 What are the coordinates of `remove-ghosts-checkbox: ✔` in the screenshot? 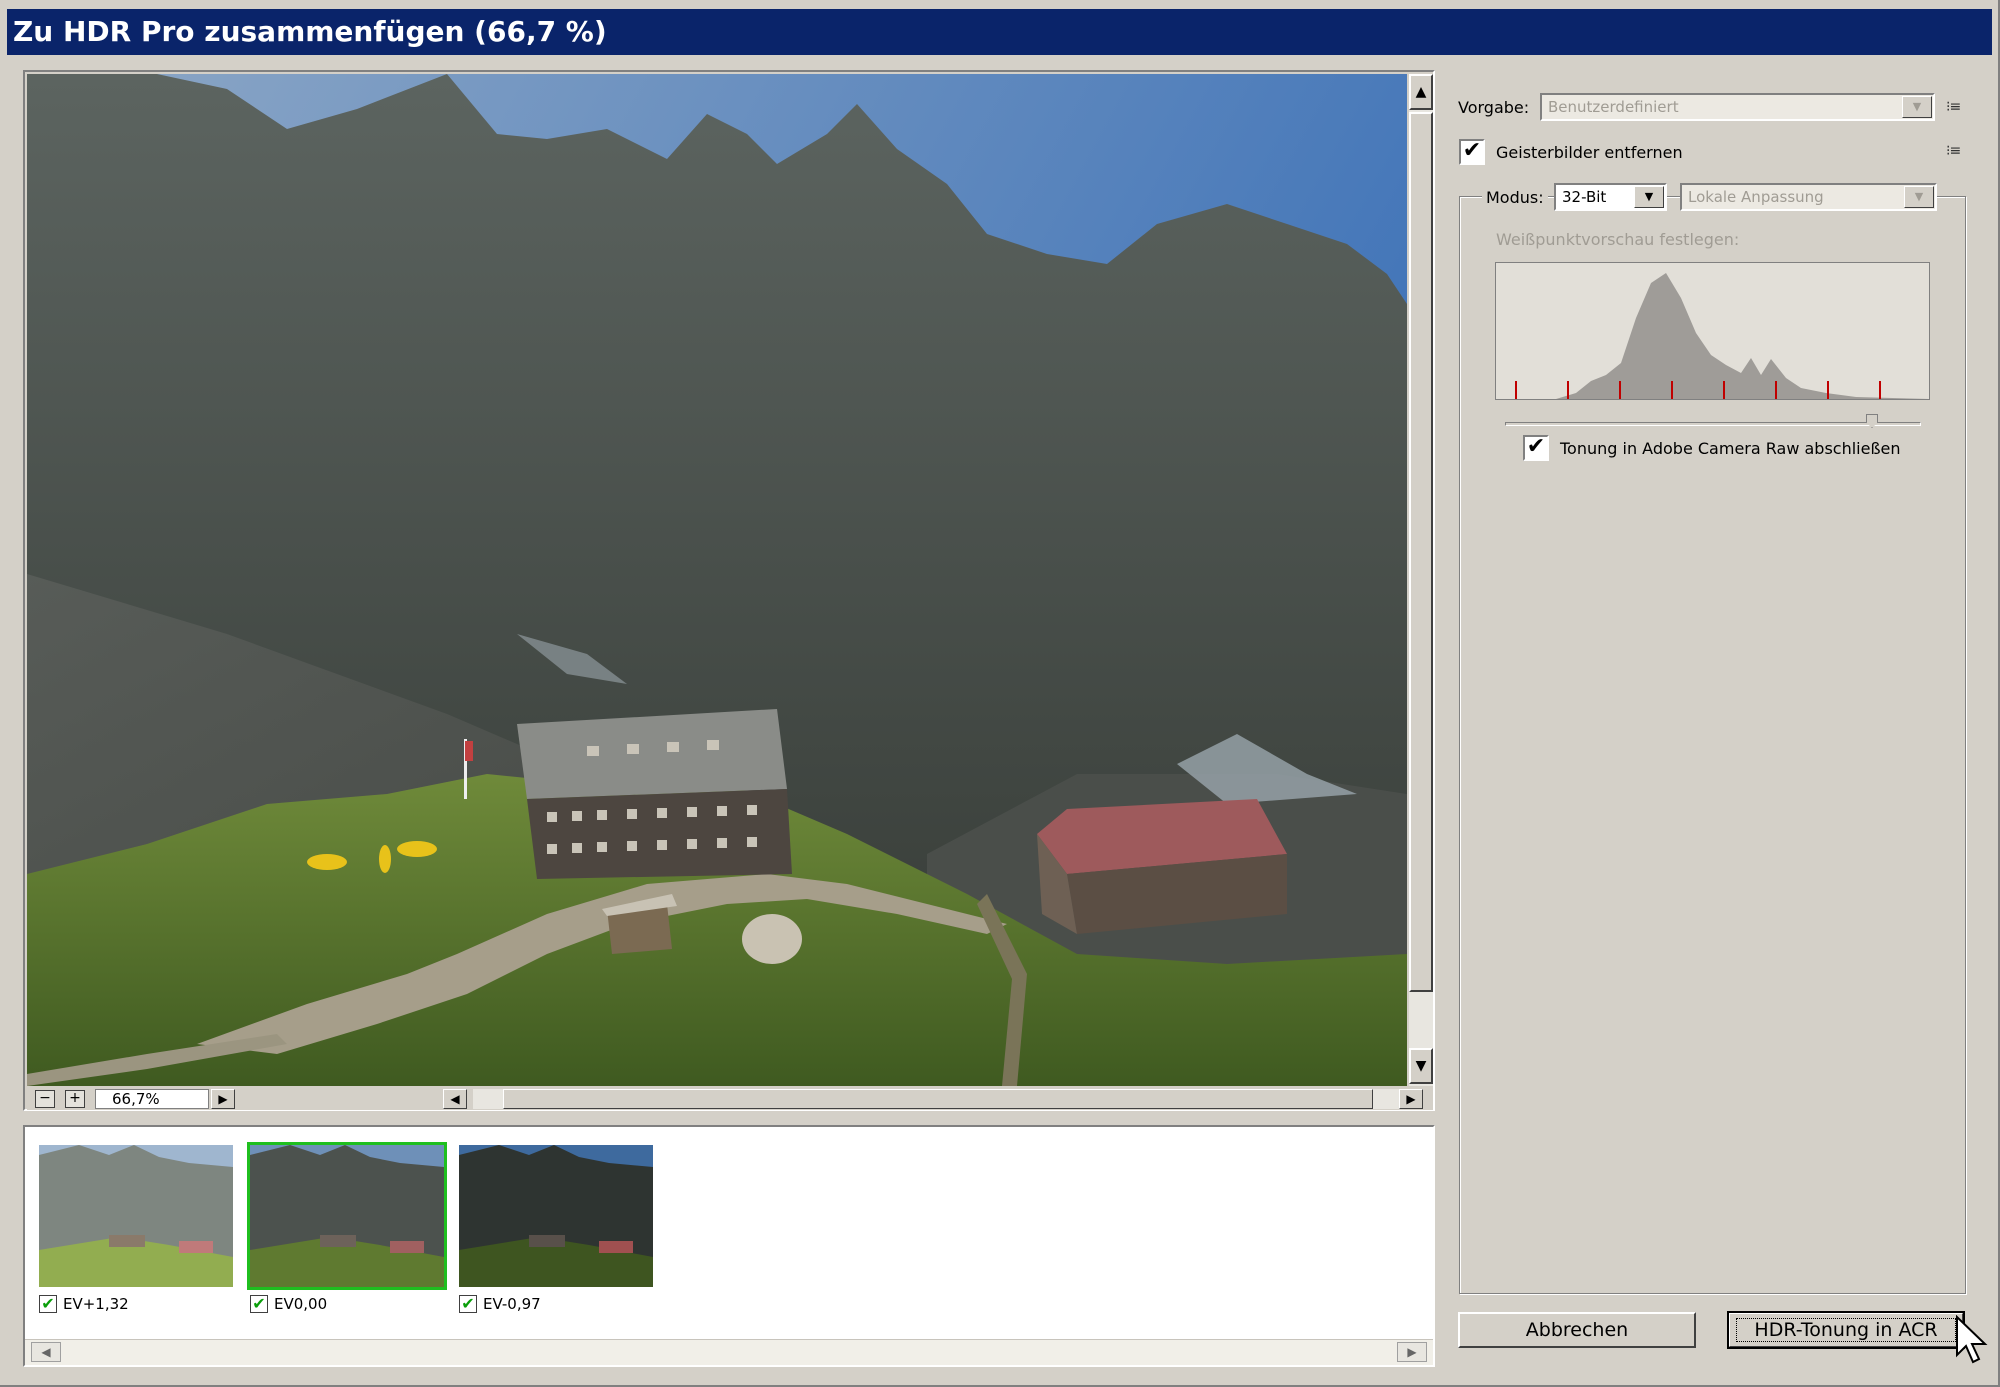 It's located at (1472, 152).